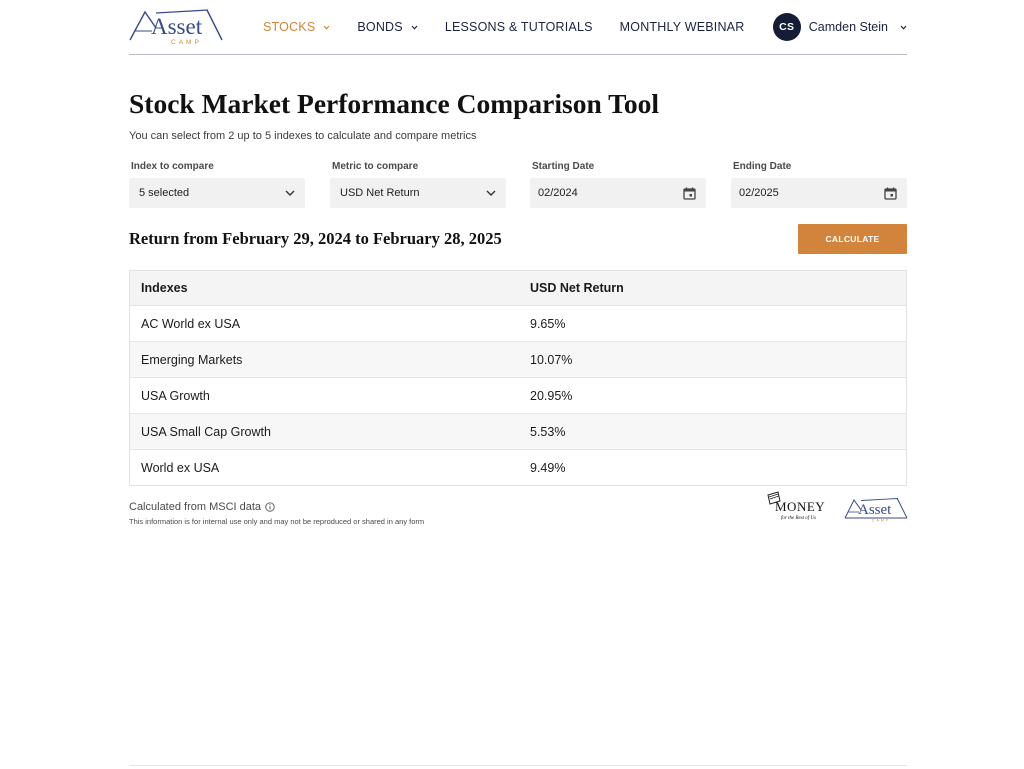  I want to click on nav-stocks: STOCKS, so click(296, 27).